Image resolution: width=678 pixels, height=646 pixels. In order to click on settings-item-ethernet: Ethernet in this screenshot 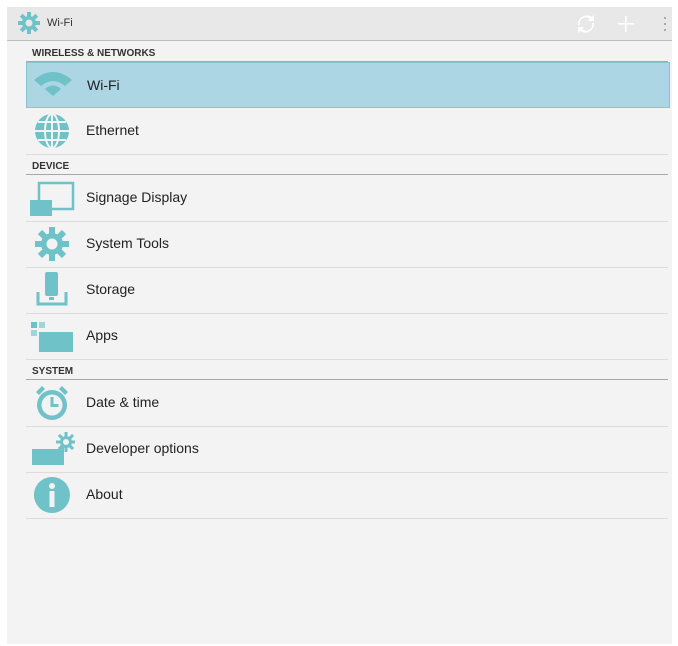, I will do `click(347, 131)`.